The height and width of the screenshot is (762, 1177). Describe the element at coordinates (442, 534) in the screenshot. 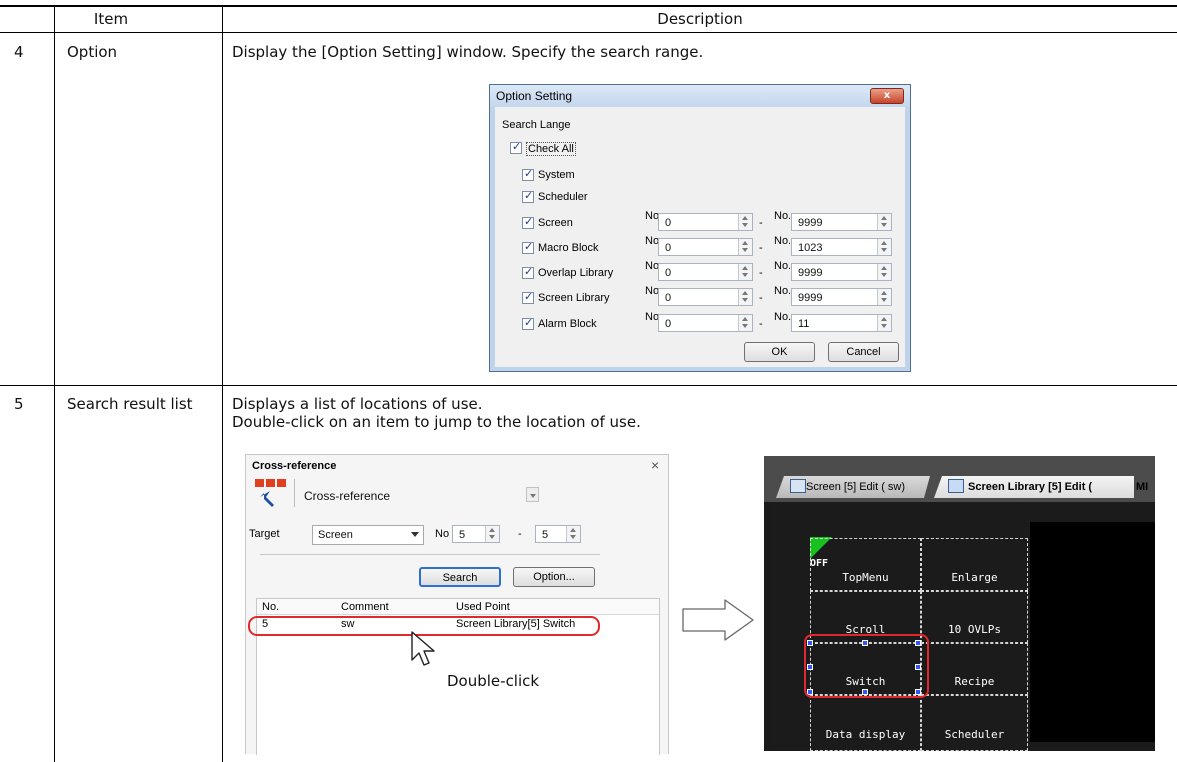

I see `no-label: No` at that location.